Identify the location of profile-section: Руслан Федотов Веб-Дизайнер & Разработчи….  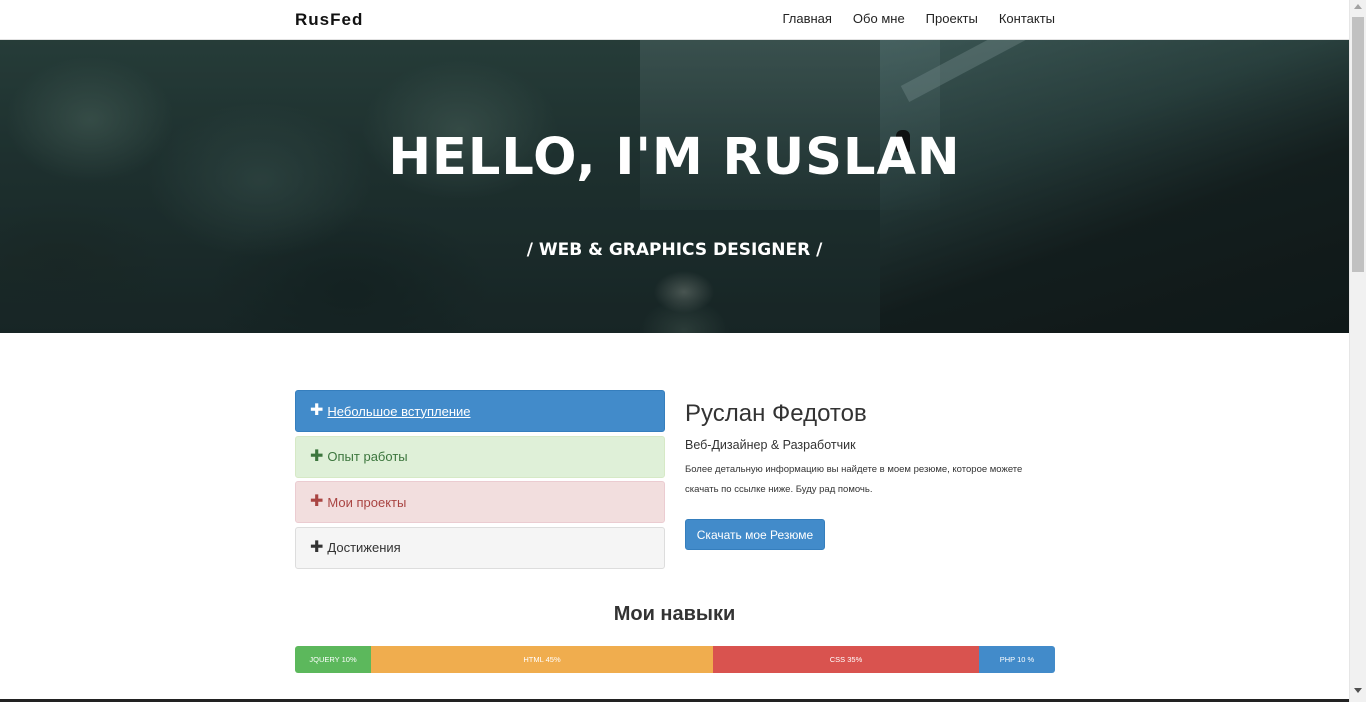
(870, 475).